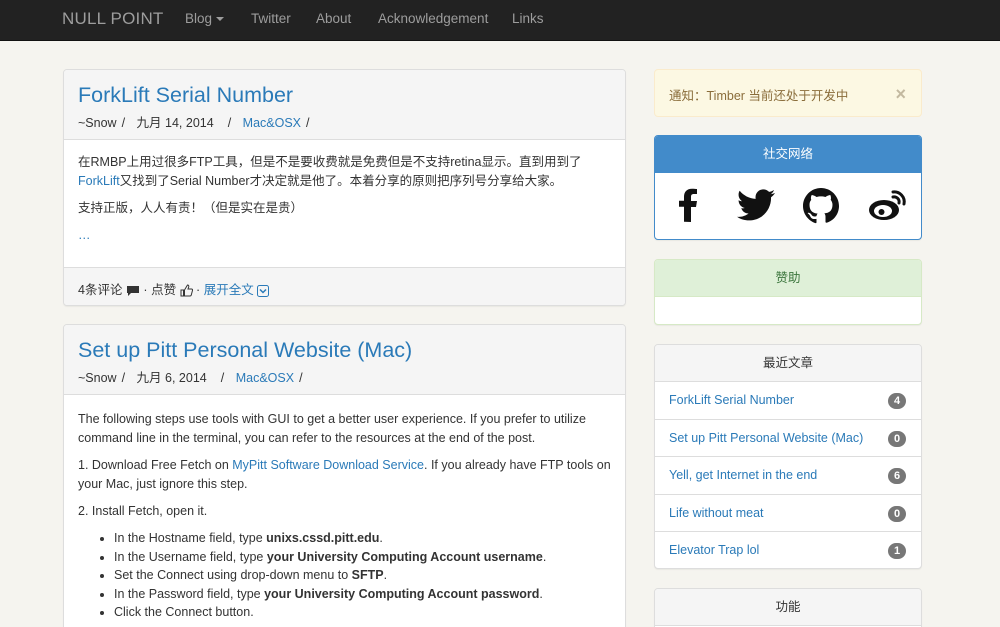 The width and height of the screenshot is (1000, 627). Describe the element at coordinates (362, 612) in the screenshot. I see `list-item: Click the Connect button.` at that location.